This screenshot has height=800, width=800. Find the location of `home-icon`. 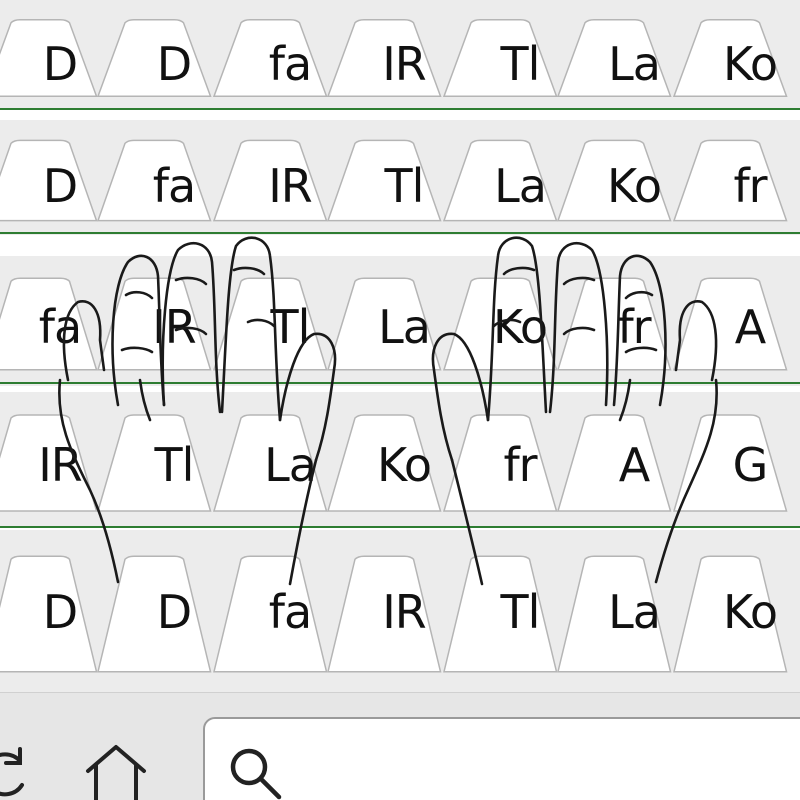

home-icon is located at coordinates (116, 770).